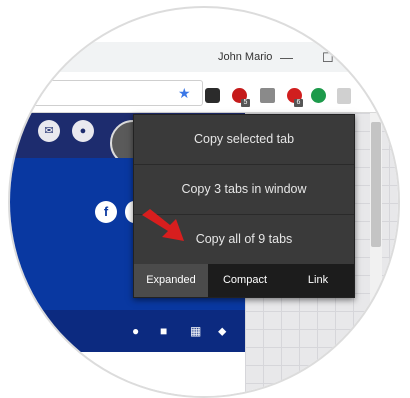  I want to click on extension-stack-icon, so click(267, 95).